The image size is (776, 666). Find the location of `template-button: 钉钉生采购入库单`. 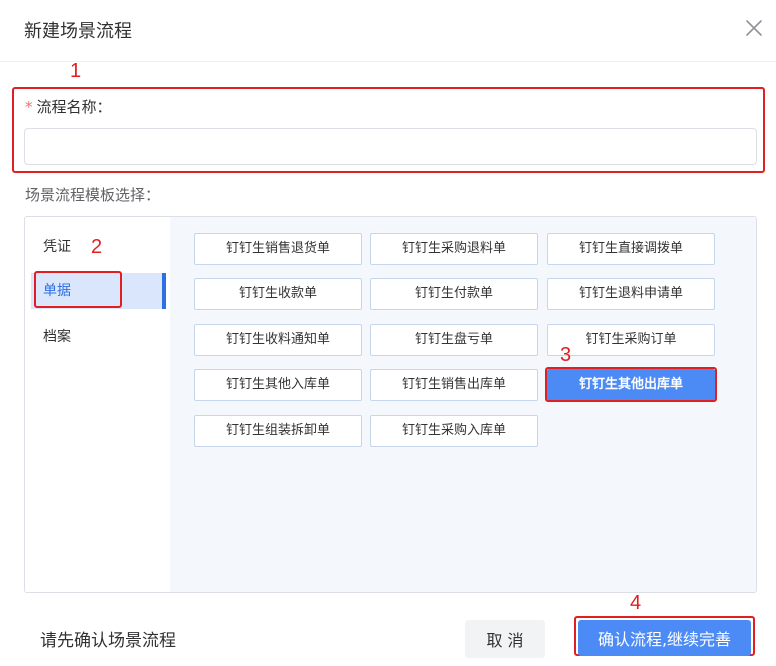

template-button: 钉钉生采购入库单 is located at coordinates (454, 431).